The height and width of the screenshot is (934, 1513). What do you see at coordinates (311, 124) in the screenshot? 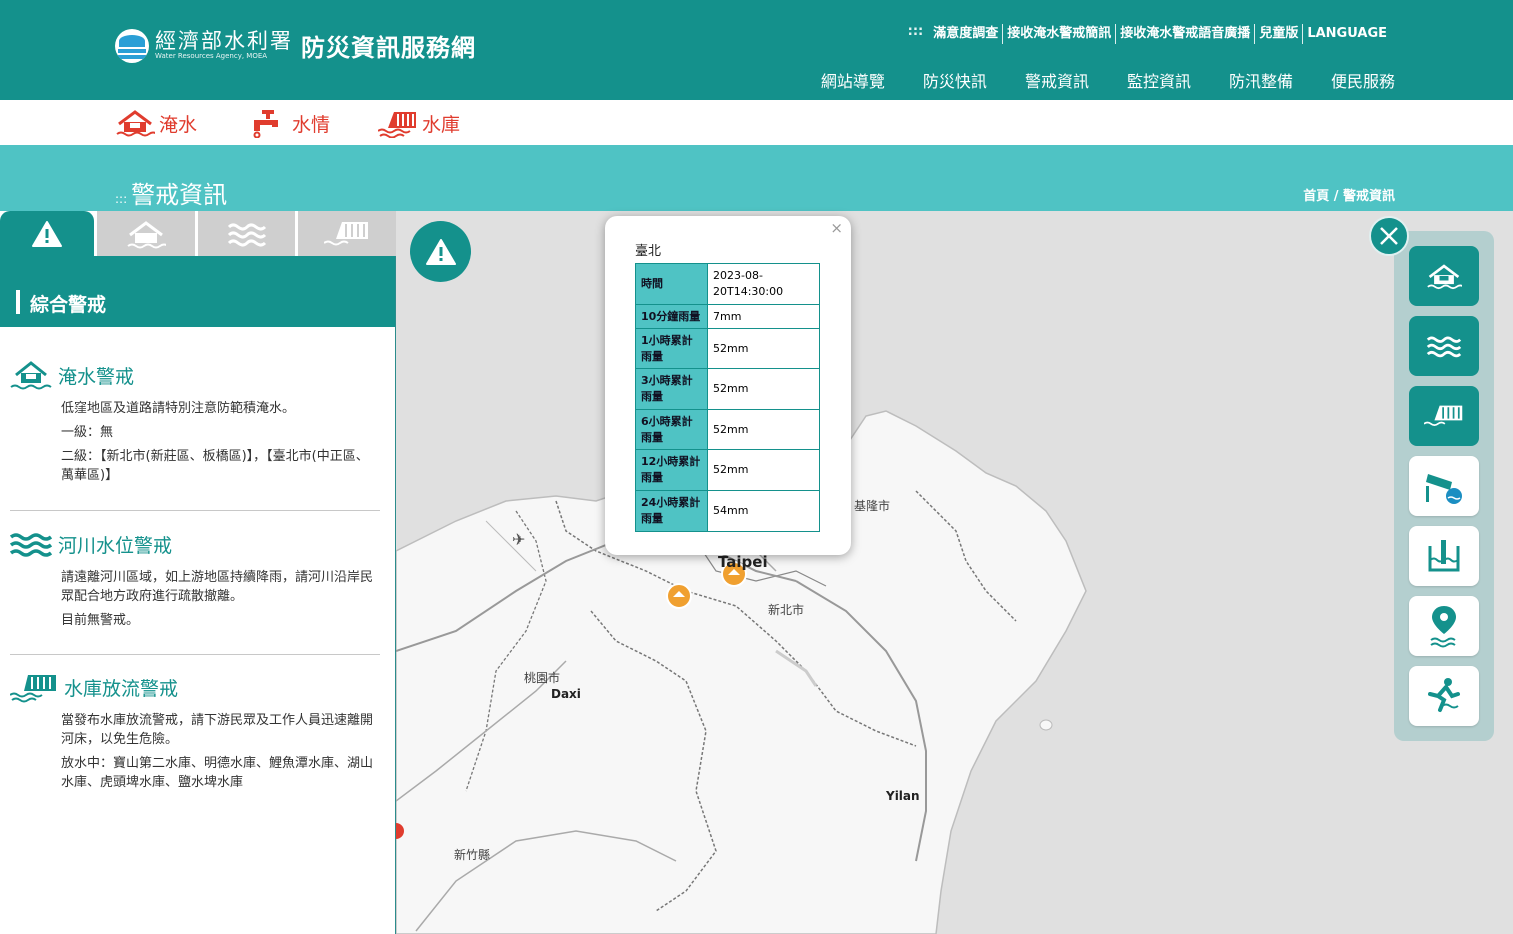
I see `quick-water-label: 水情` at bounding box center [311, 124].